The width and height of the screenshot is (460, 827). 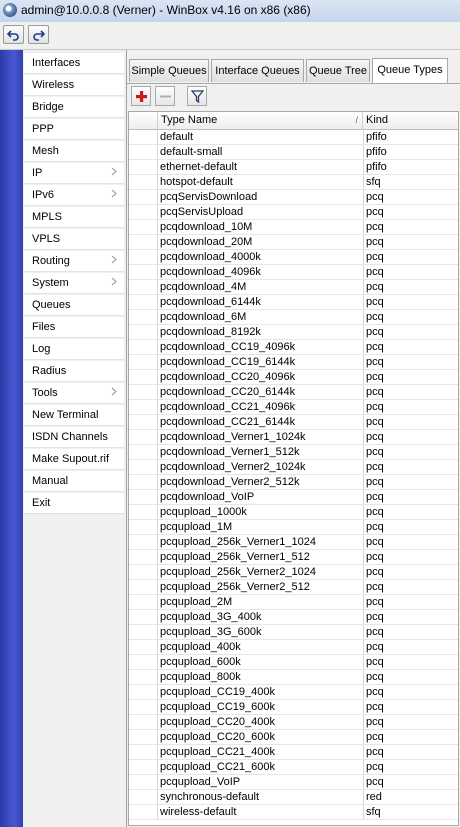 I want to click on sidebar-item-label: IPv6, so click(x=43, y=195).